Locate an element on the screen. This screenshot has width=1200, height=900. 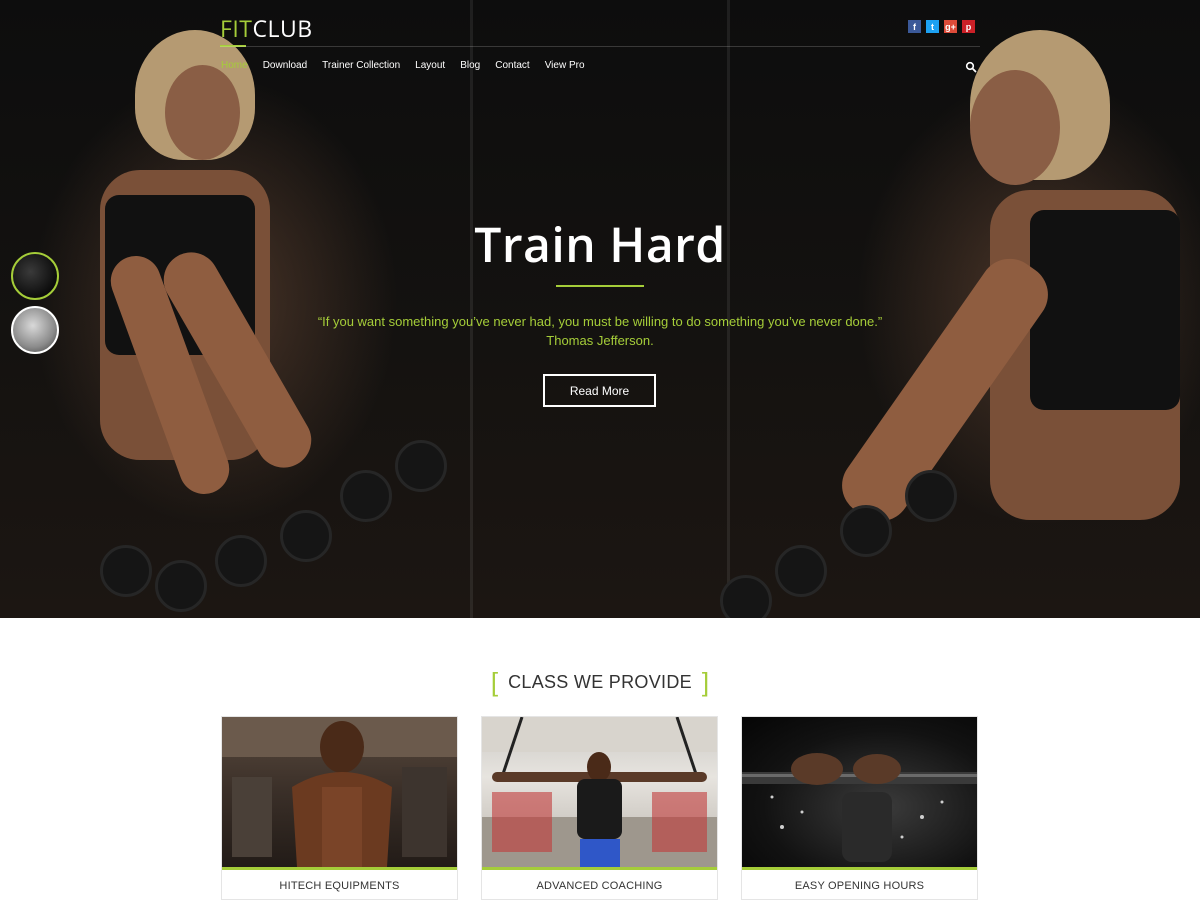
site-logo: FITCLUB is located at coordinates (266, 28).